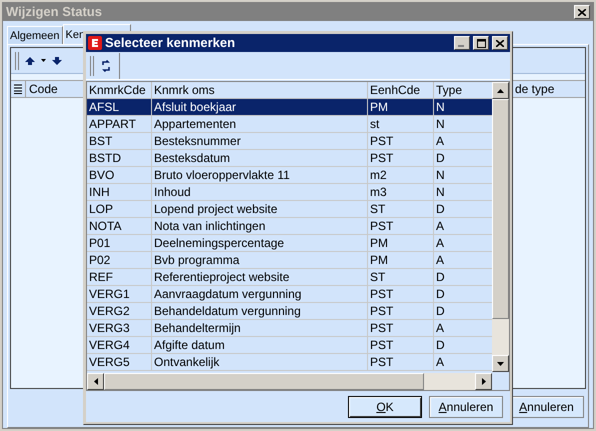 The height and width of the screenshot is (431, 596). Describe the element at coordinates (260, 192) in the screenshot. I see `table-cell: Inhoud` at that location.